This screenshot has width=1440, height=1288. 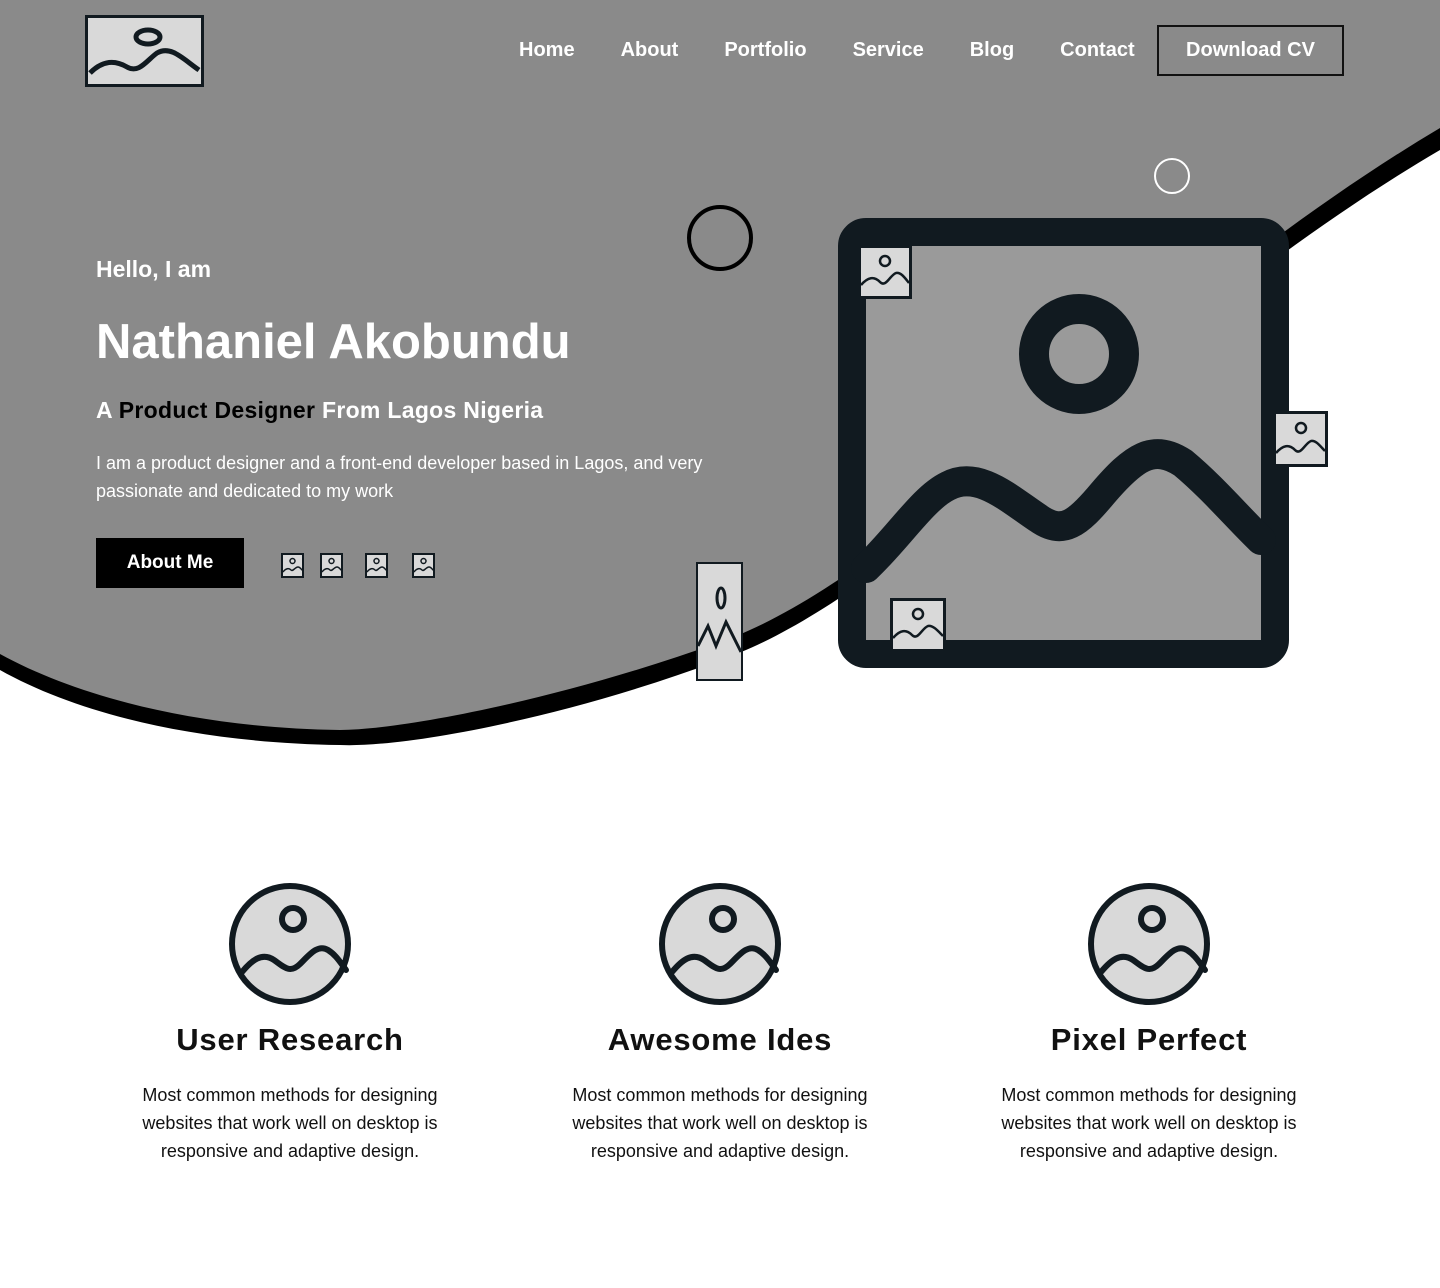 What do you see at coordinates (154, 269) in the screenshot?
I see `hero-greeting: Hello, I am` at bounding box center [154, 269].